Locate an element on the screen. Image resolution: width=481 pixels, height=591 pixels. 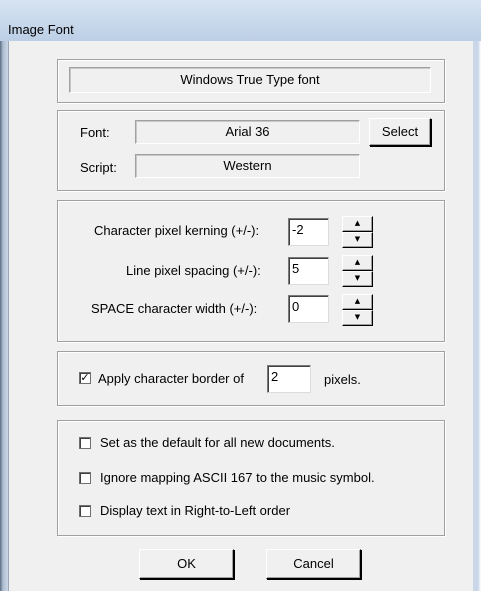
line-spacing-up-icon: ▲ is located at coordinates (357, 263).